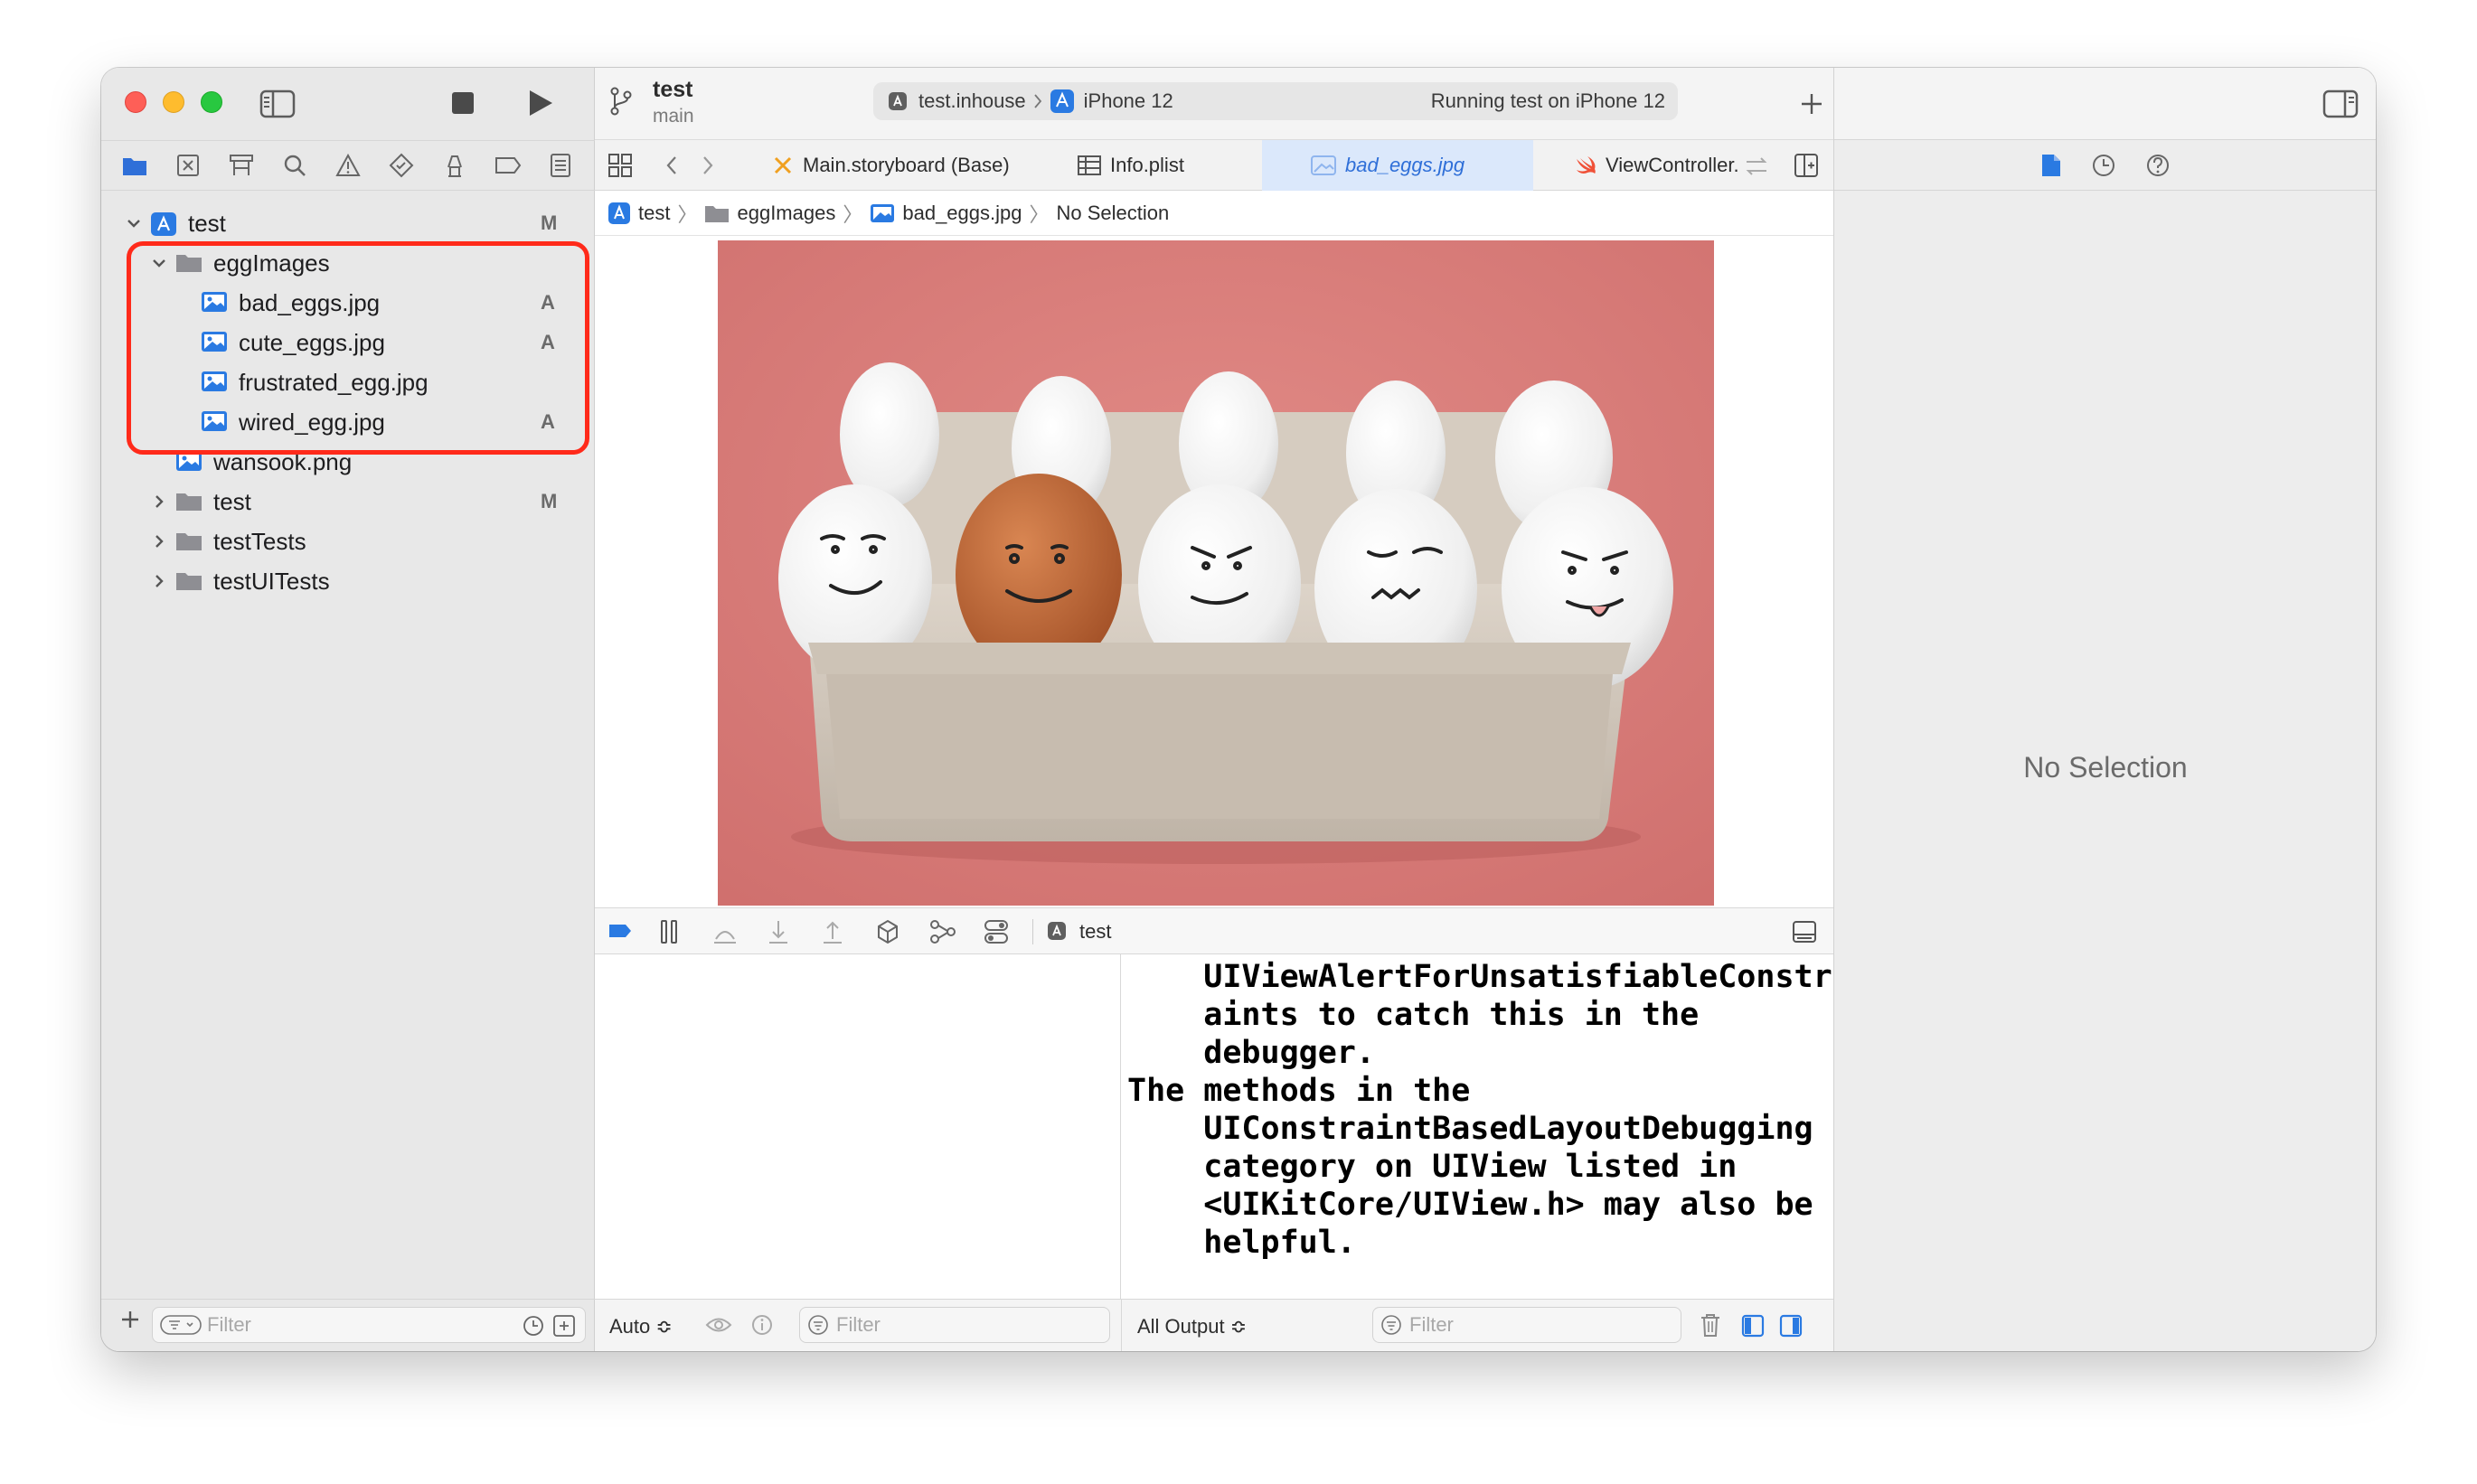  I want to click on trash-icon, so click(1710, 1325).